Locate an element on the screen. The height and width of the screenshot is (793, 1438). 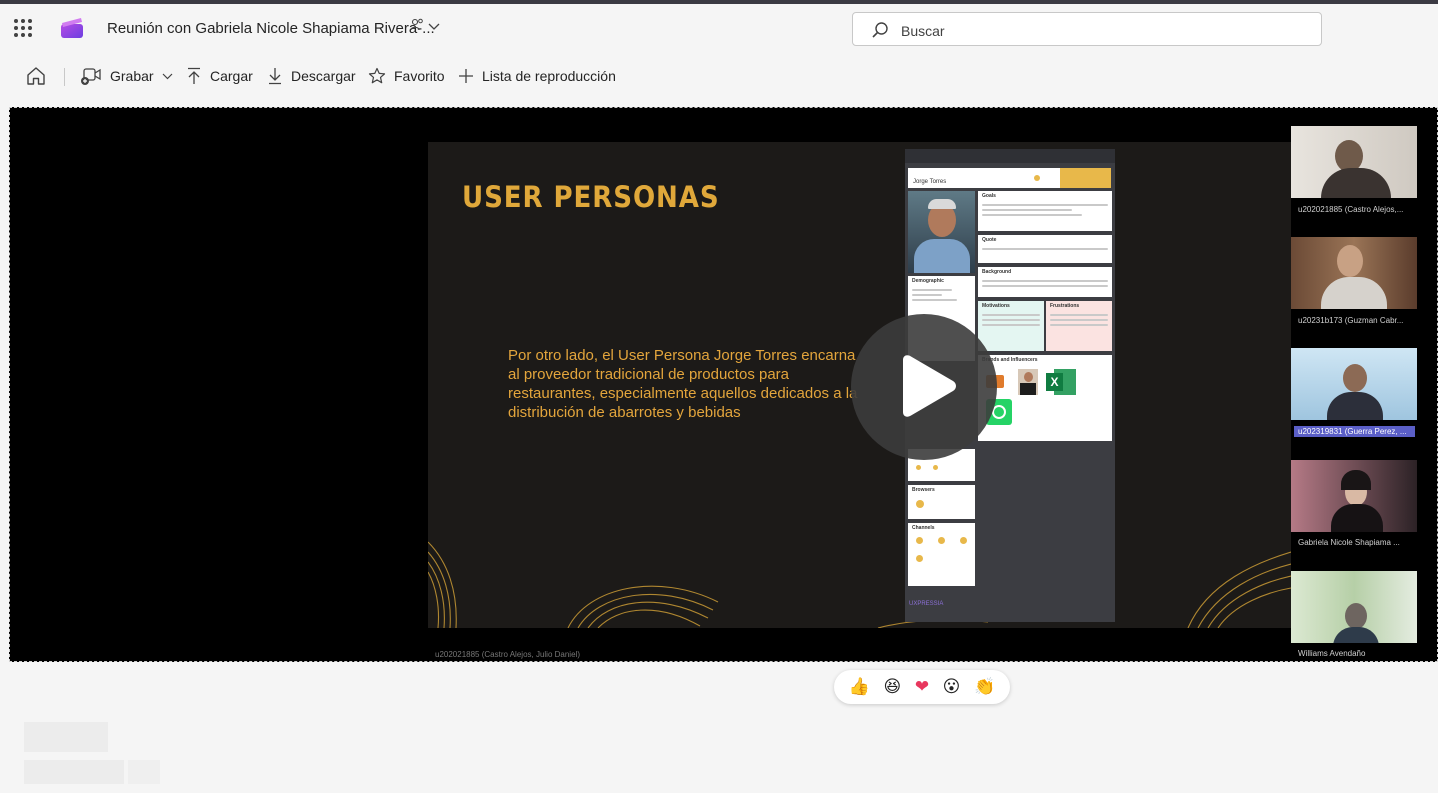
persona-goals: Goals is located at coordinates (1045, 211).